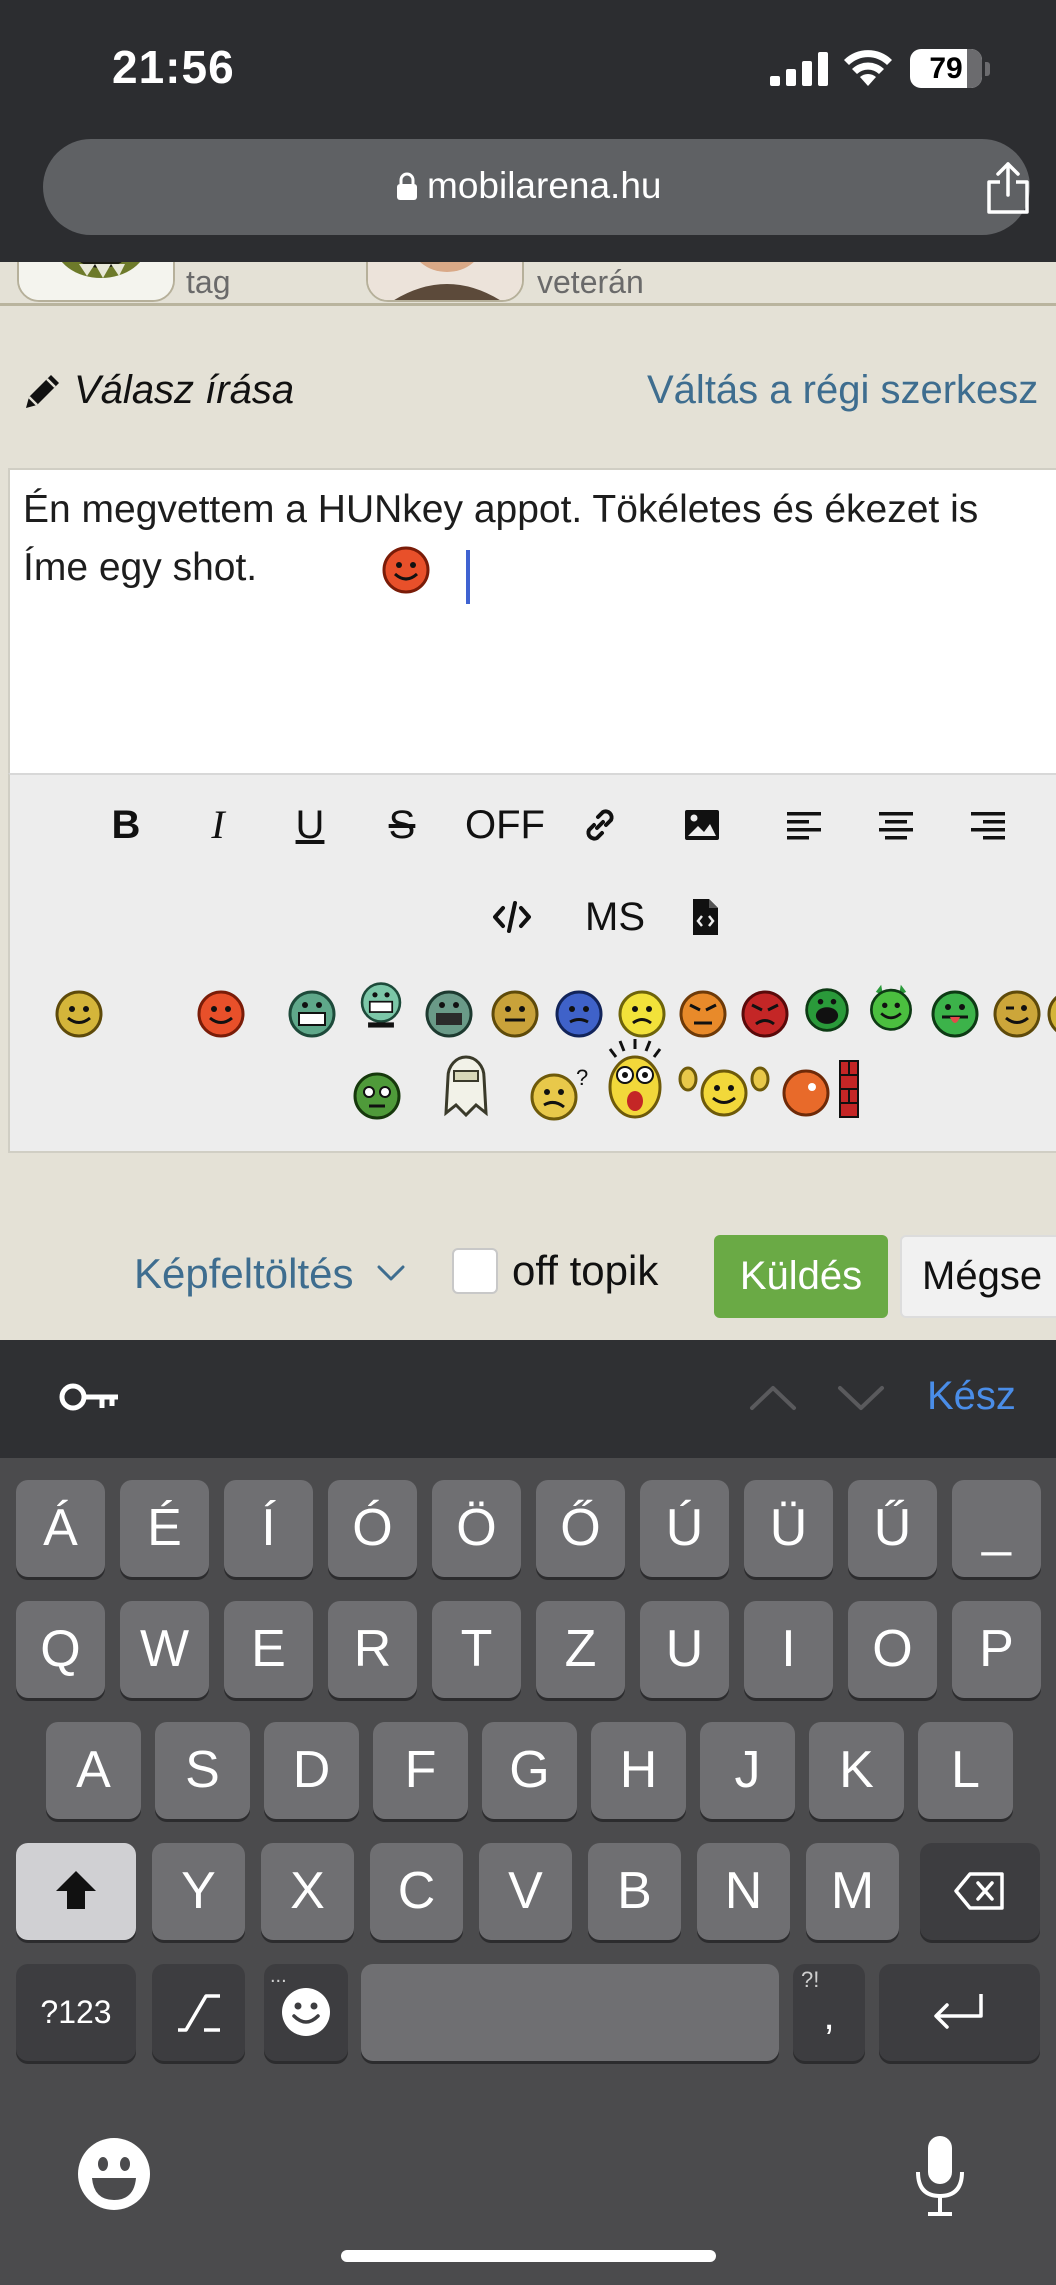 Image resolution: width=1056 pixels, height=2285 pixels. I want to click on key: Ú, so click(684, 1528).